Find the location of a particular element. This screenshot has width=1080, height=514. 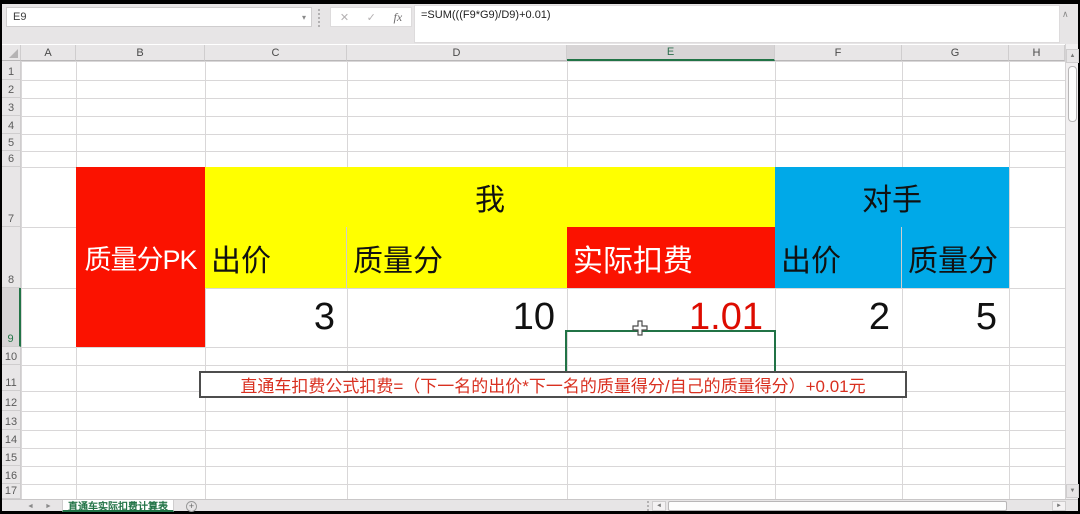

column-header-f: F is located at coordinates (838, 53).